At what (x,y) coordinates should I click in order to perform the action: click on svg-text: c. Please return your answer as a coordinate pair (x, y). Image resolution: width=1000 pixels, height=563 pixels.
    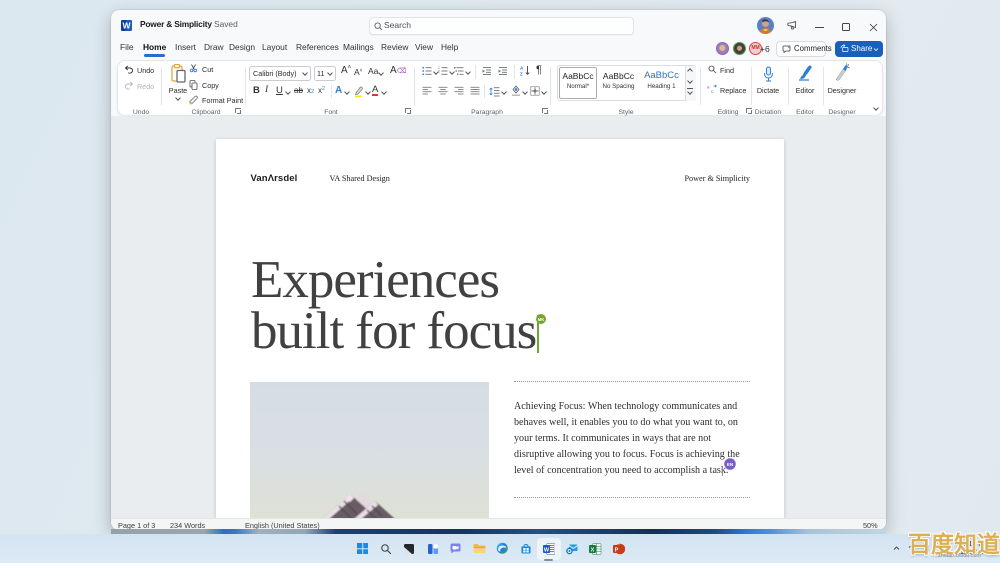
    Looking at the image, I should click on (712, 91).